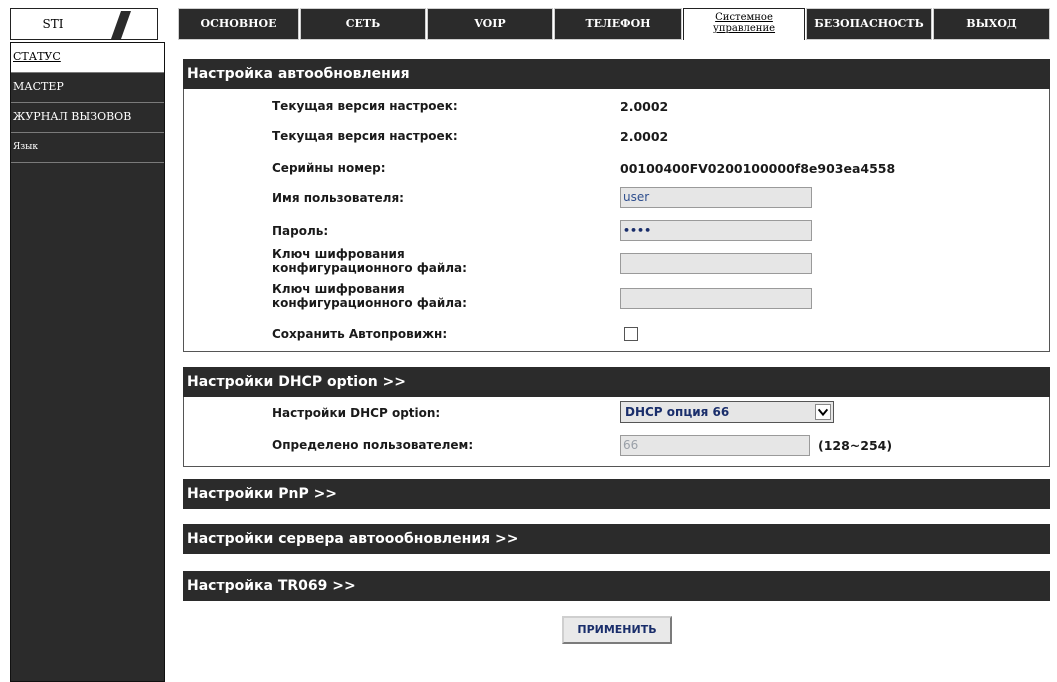  What do you see at coordinates (87, 362) in the screenshot?
I see `sidebar: СТАТУС МАСТЕР ЖУРНАЛ ВЫЗОВОВ Язык` at bounding box center [87, 362].